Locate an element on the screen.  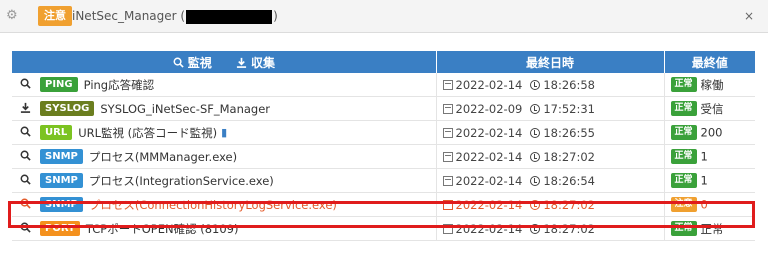
service-name: URL監視 (応答コード監視) is located at coordinates (147, 133).